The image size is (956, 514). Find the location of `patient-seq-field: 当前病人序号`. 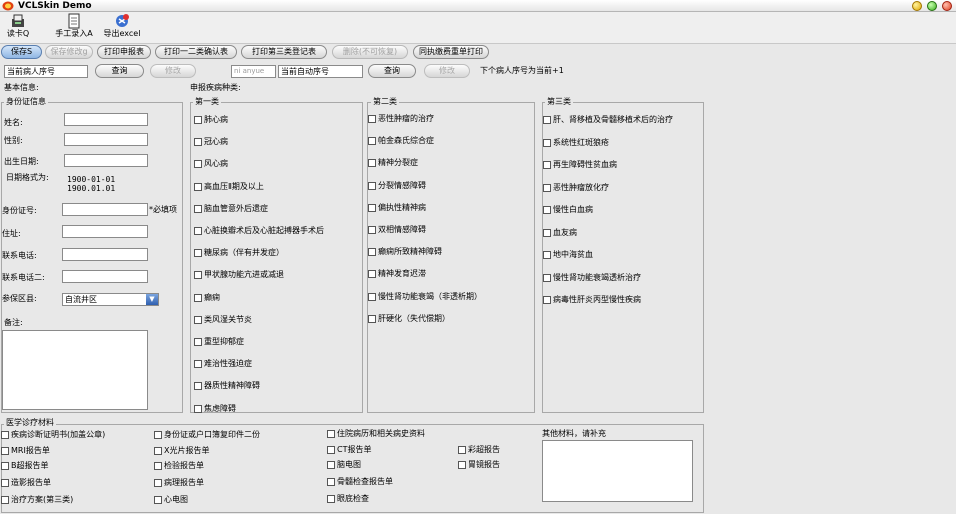

patient-seq-field: 当前病人序号 is located at coordinates (46, 71).